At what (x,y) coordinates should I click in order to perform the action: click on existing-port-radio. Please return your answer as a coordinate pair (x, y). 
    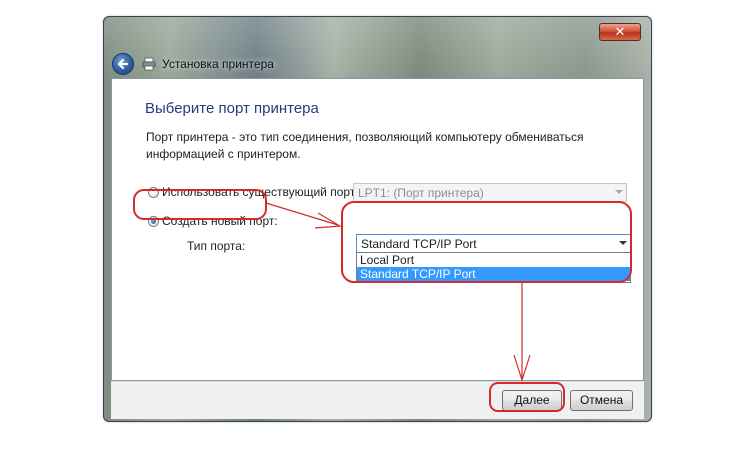
    Looking at the image, I should click on (153, 192).